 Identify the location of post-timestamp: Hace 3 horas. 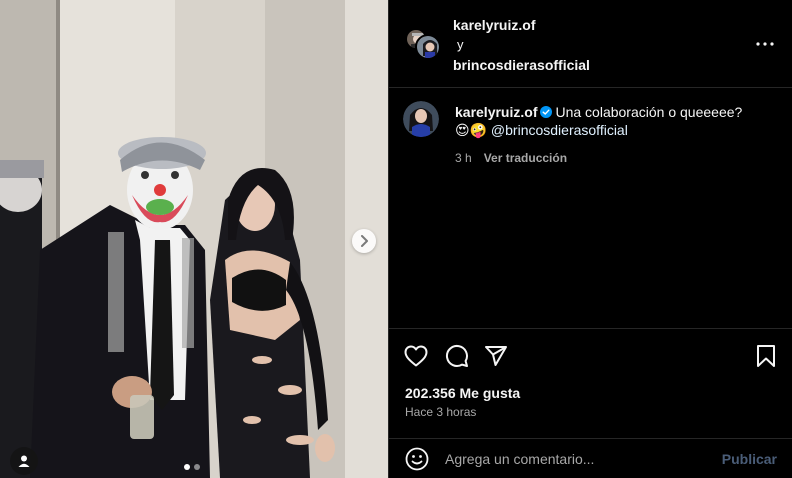
(440, 412).